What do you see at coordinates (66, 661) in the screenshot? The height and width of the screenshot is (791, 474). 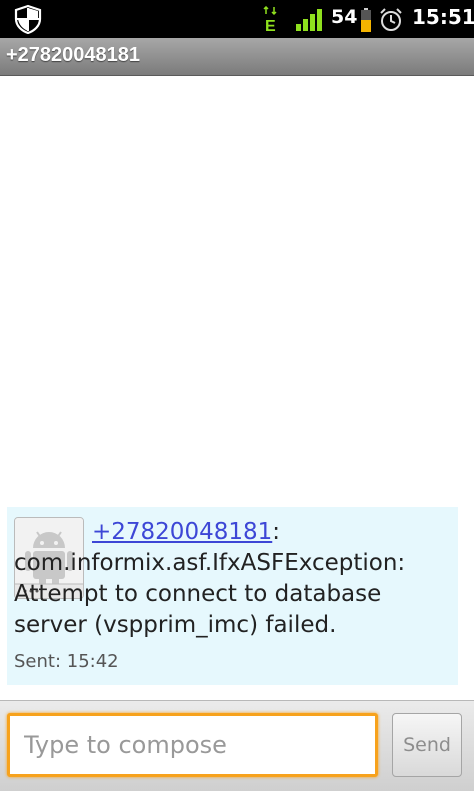 I see `message-timestamp: Sent: 15:42` at bounding box center [66, 661].